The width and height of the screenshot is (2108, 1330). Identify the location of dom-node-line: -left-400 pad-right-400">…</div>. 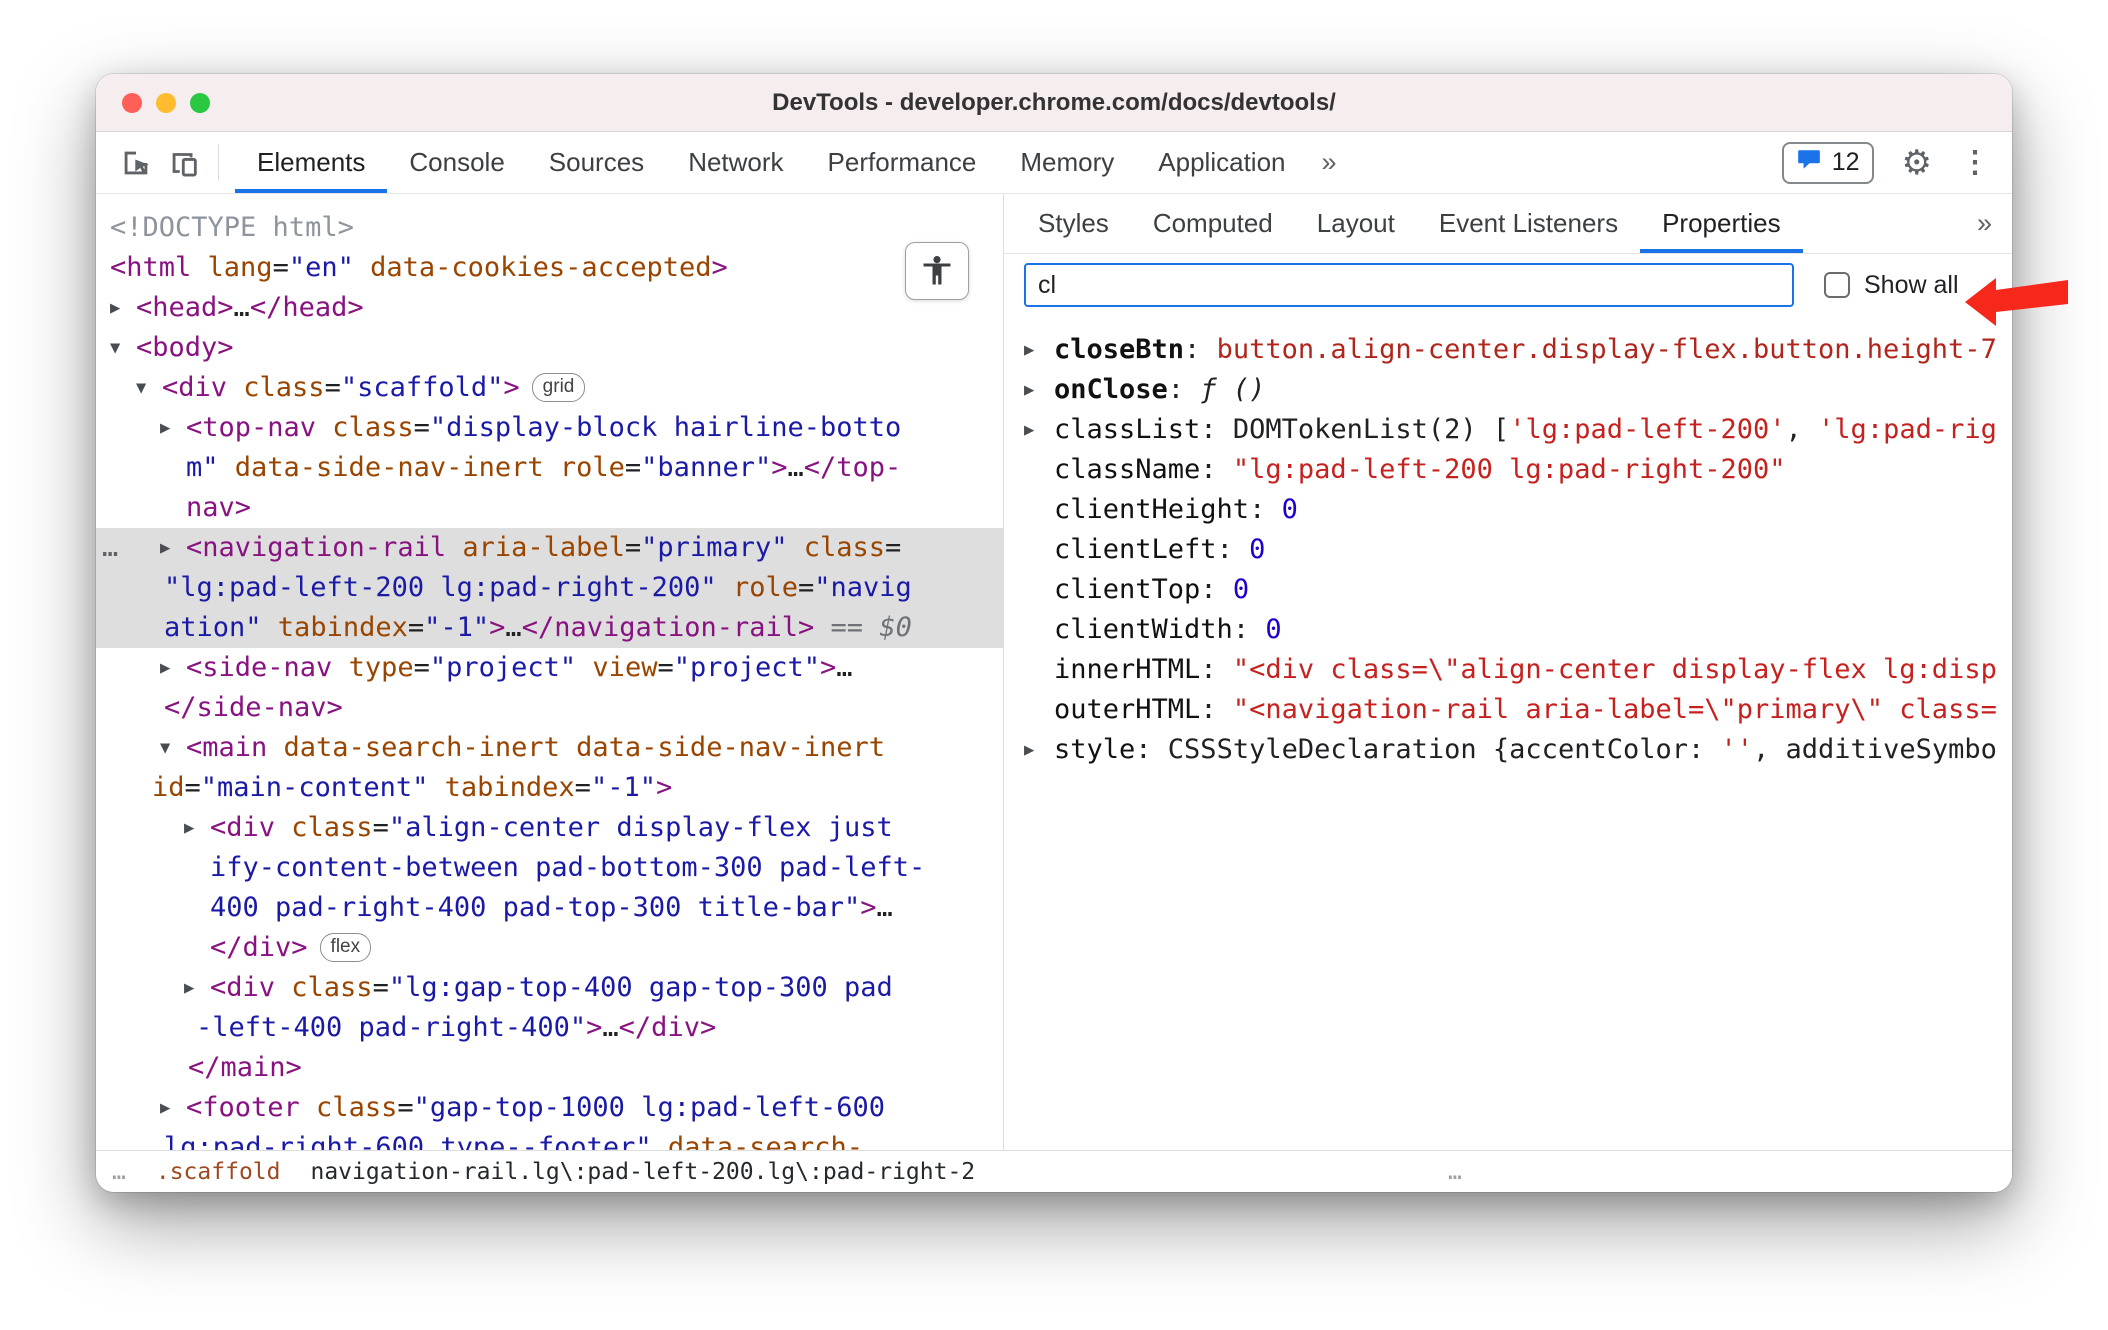
(549, 1028).